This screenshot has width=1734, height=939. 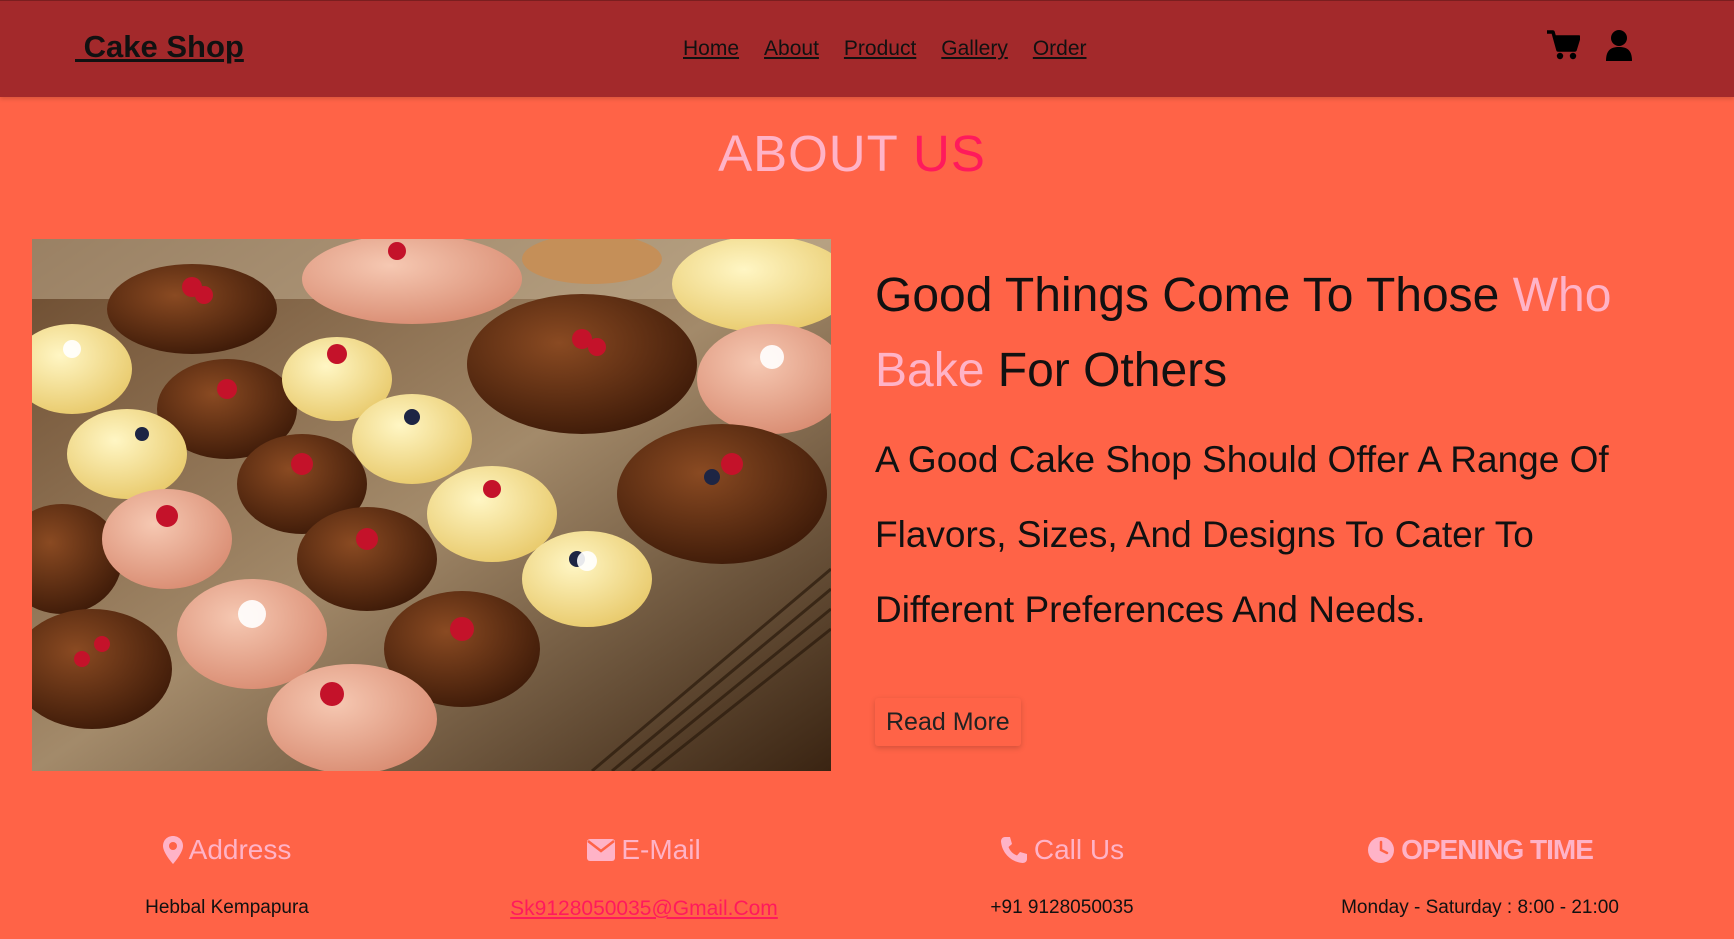 What do you see at coordinates (1079, 849) in the screenshot?
I see `phone-label: Call Us` at bounding box center [1079, 849].